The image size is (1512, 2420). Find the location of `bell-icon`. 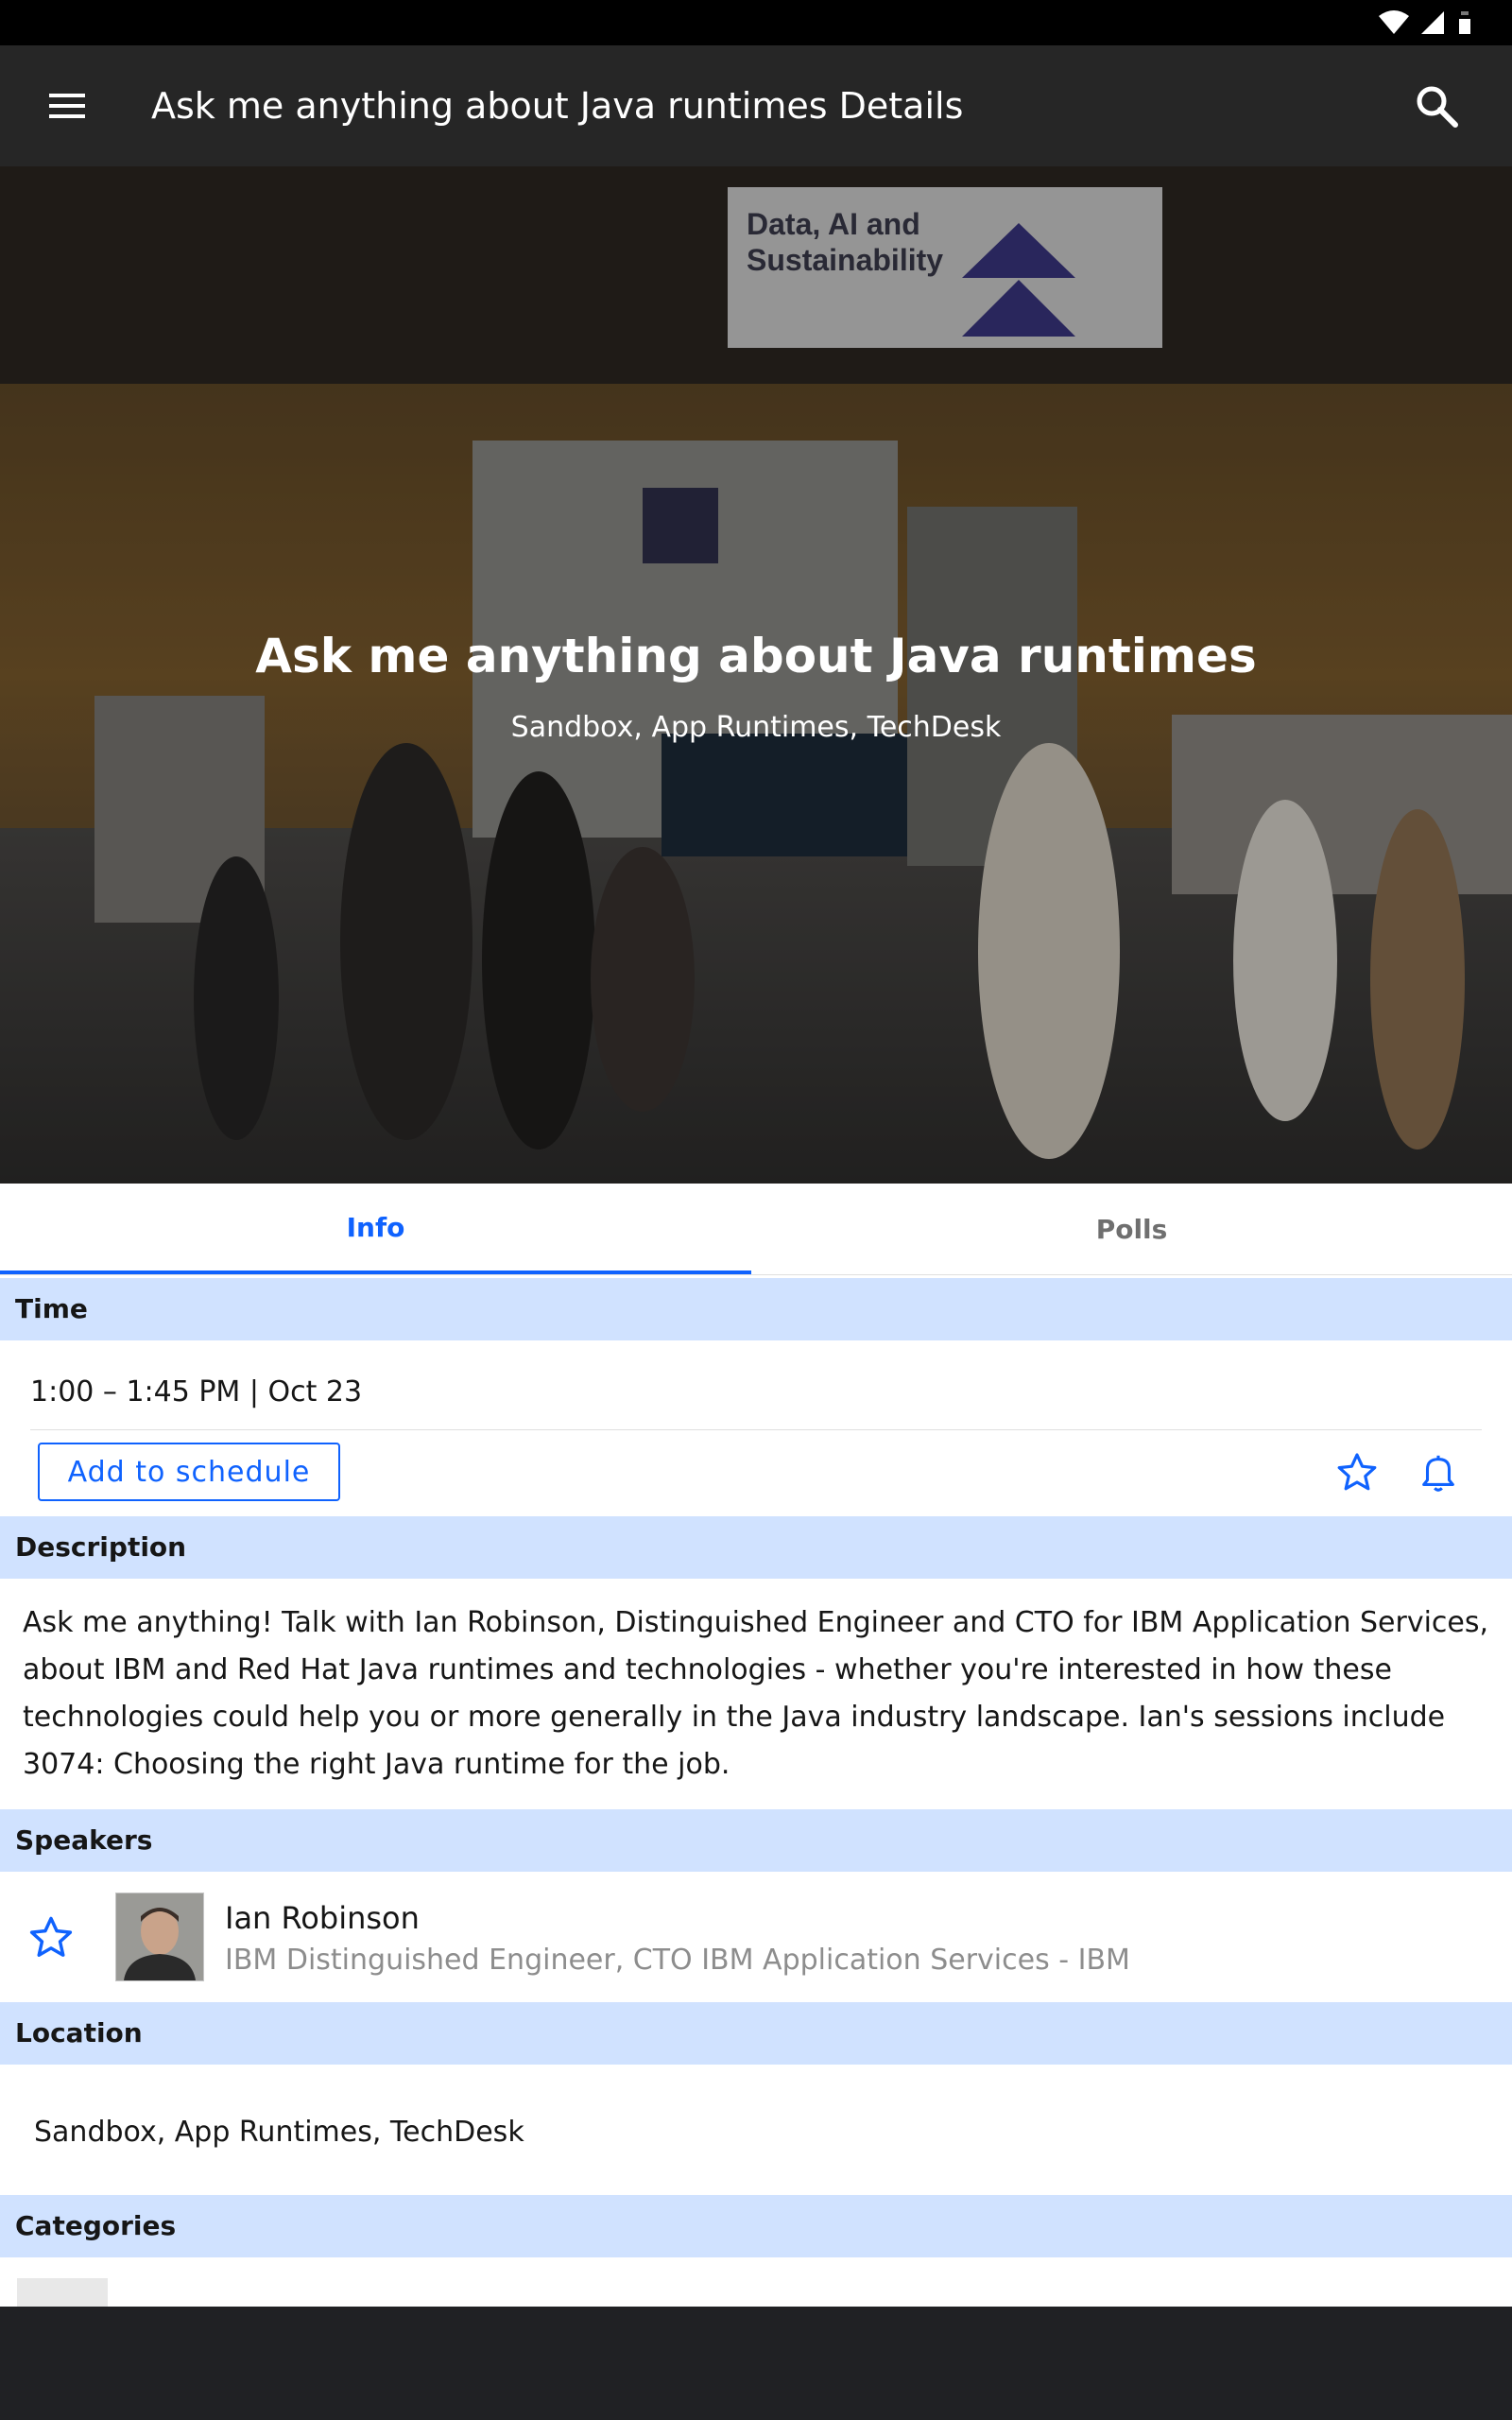

bell-icon is located at coordinates (1438, 1473).